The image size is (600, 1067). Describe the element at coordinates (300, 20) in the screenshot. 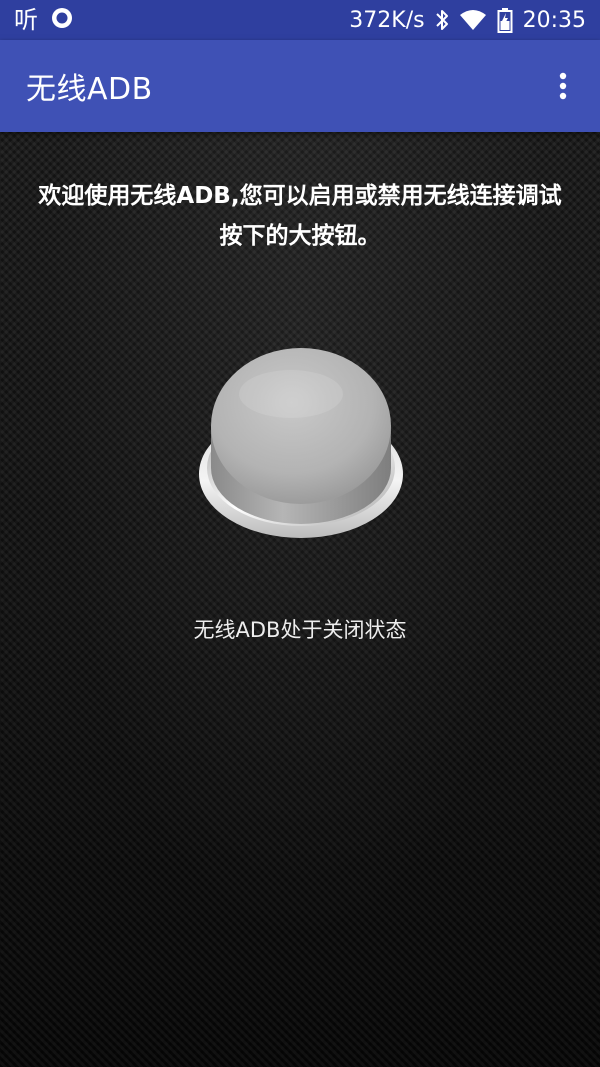

I see `status-bar: 听 372K/s 20:35` at that location.